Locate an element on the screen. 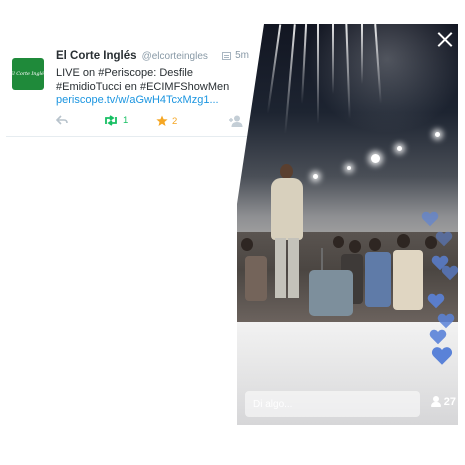  suitcase is located at coordinates (331, 293).